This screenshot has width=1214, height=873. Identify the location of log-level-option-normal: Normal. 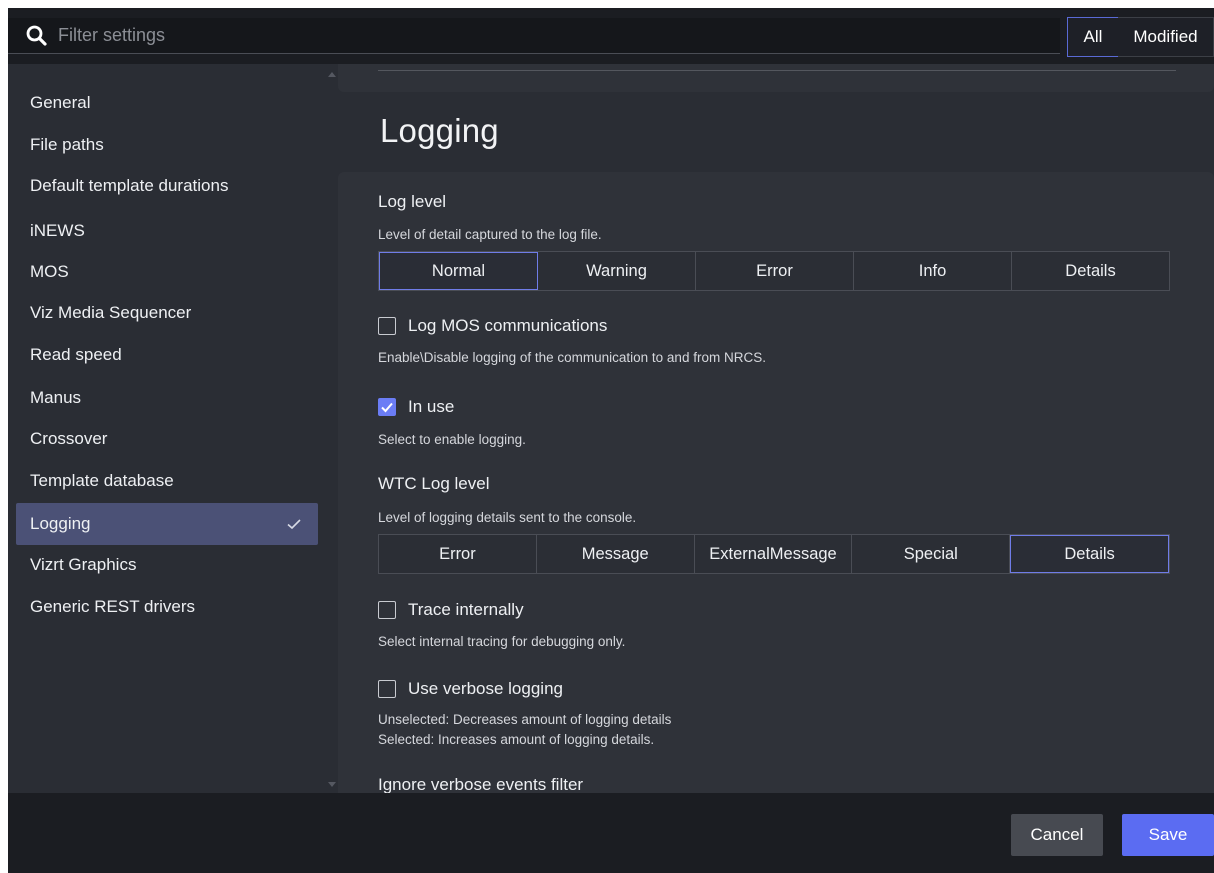
(458, 271).